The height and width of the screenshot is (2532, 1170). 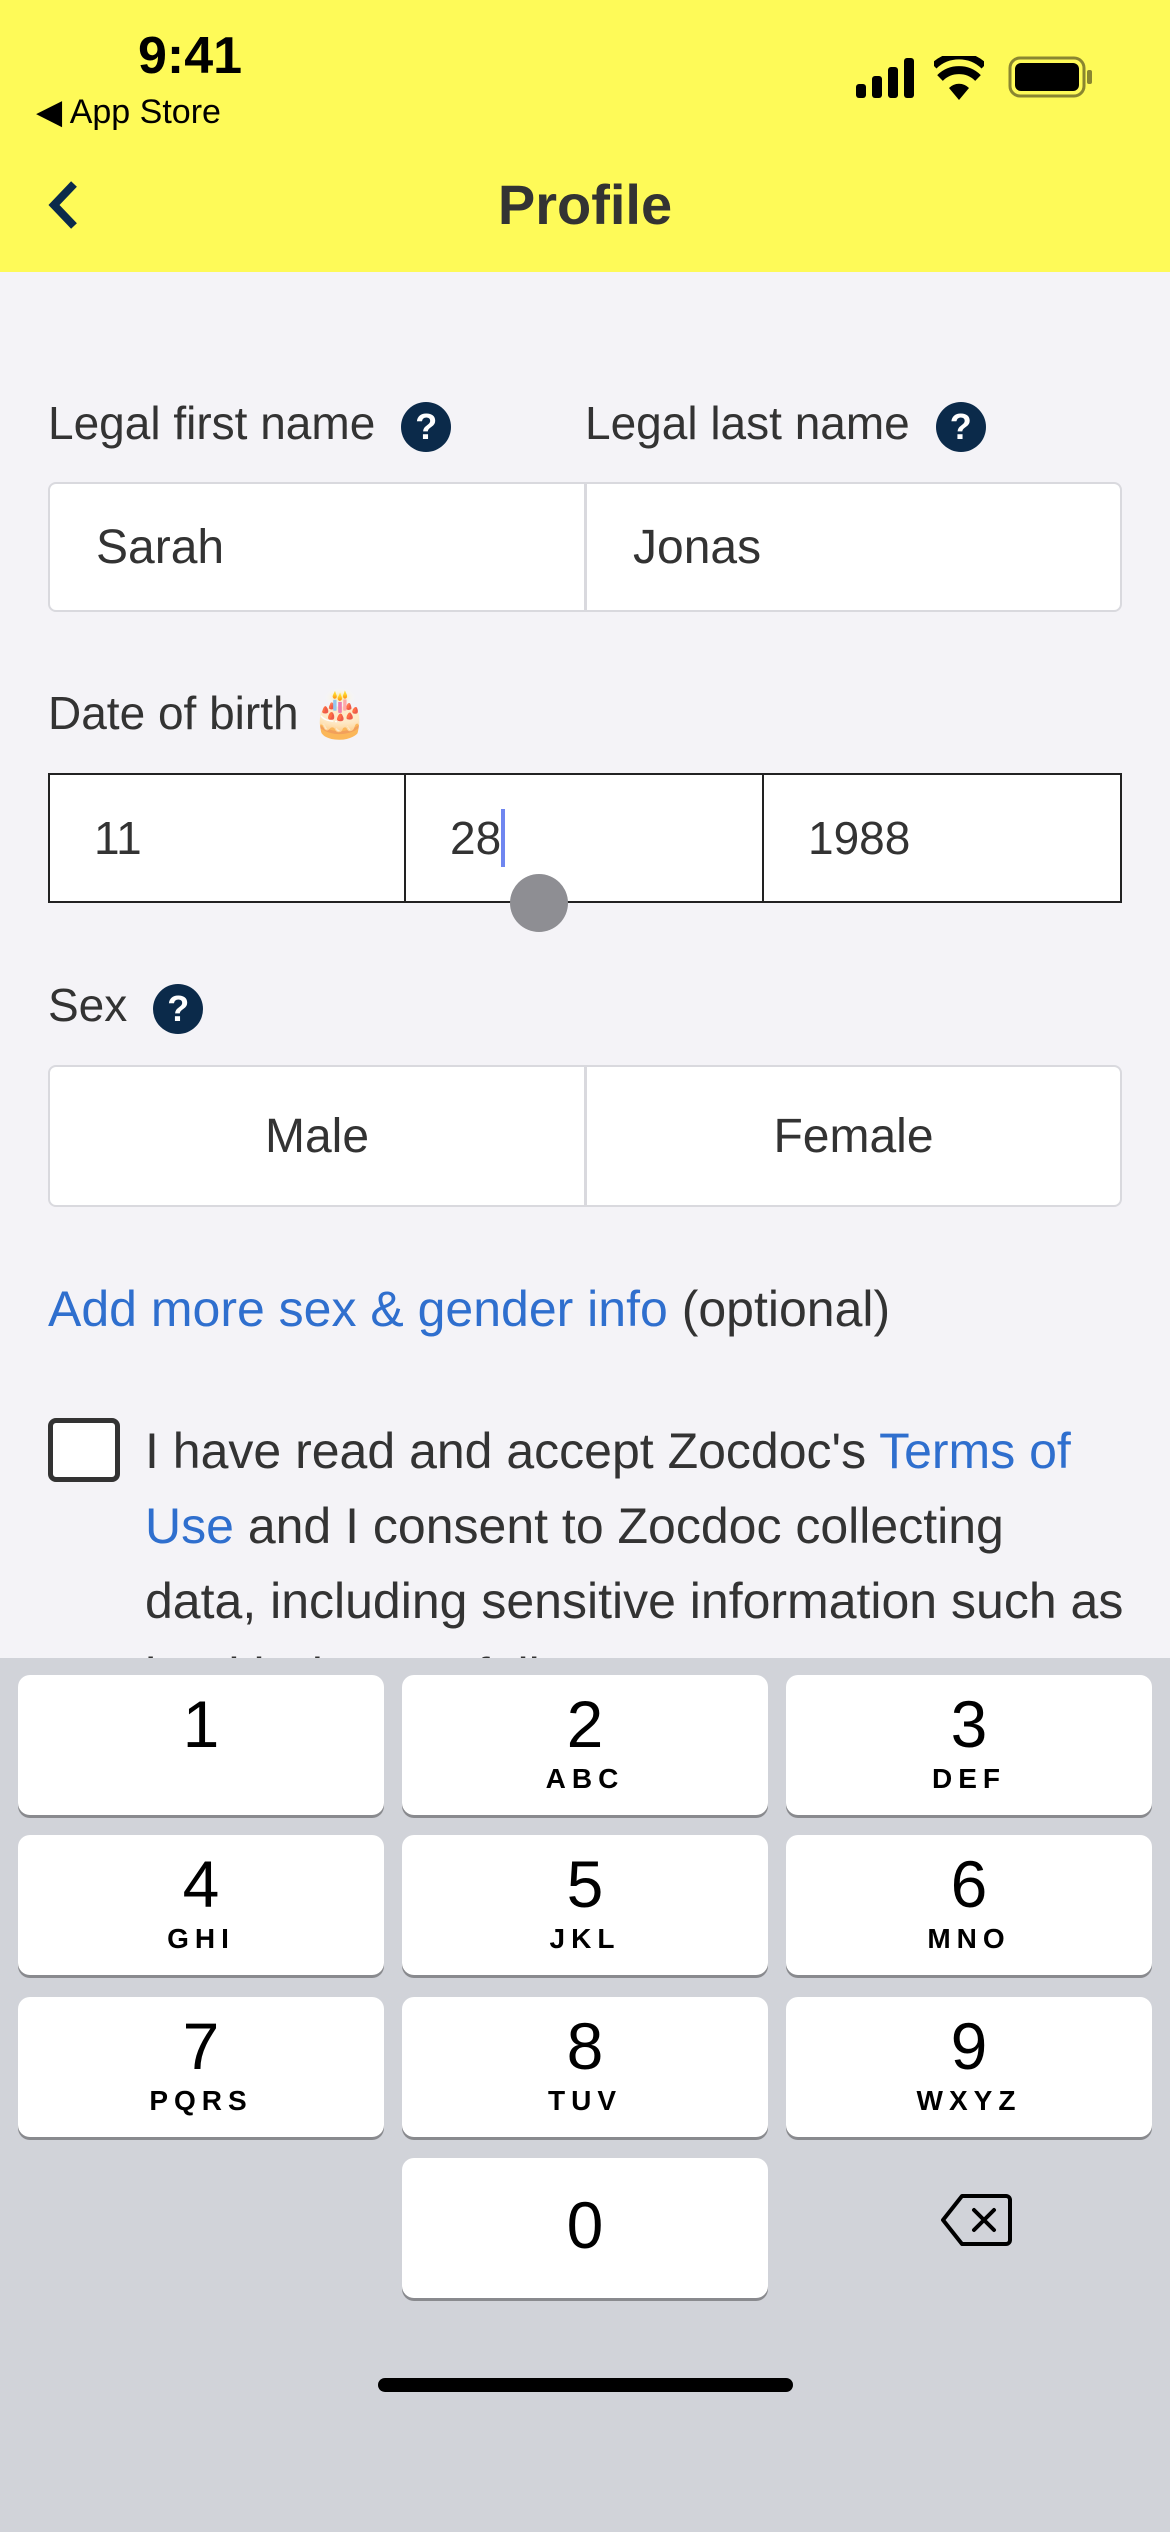 I want to click on text-cursor, so click(x=503, y=838).